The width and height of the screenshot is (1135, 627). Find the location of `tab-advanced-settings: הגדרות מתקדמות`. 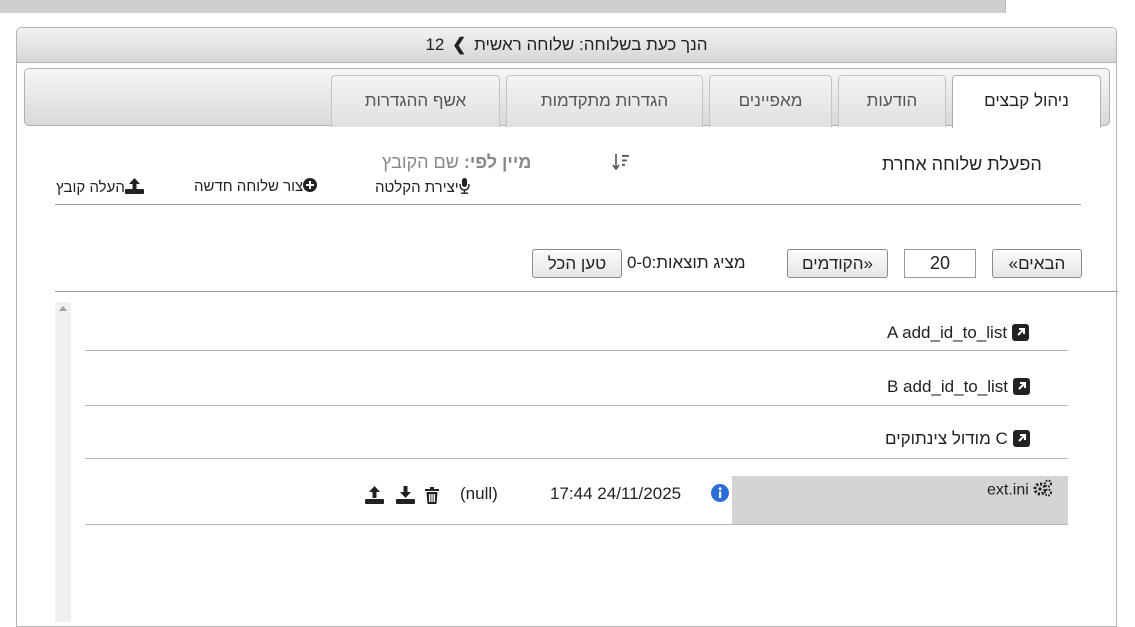

tab-advanced-settings: הגדרות מתקדמות is located at coordinates (604, 101).